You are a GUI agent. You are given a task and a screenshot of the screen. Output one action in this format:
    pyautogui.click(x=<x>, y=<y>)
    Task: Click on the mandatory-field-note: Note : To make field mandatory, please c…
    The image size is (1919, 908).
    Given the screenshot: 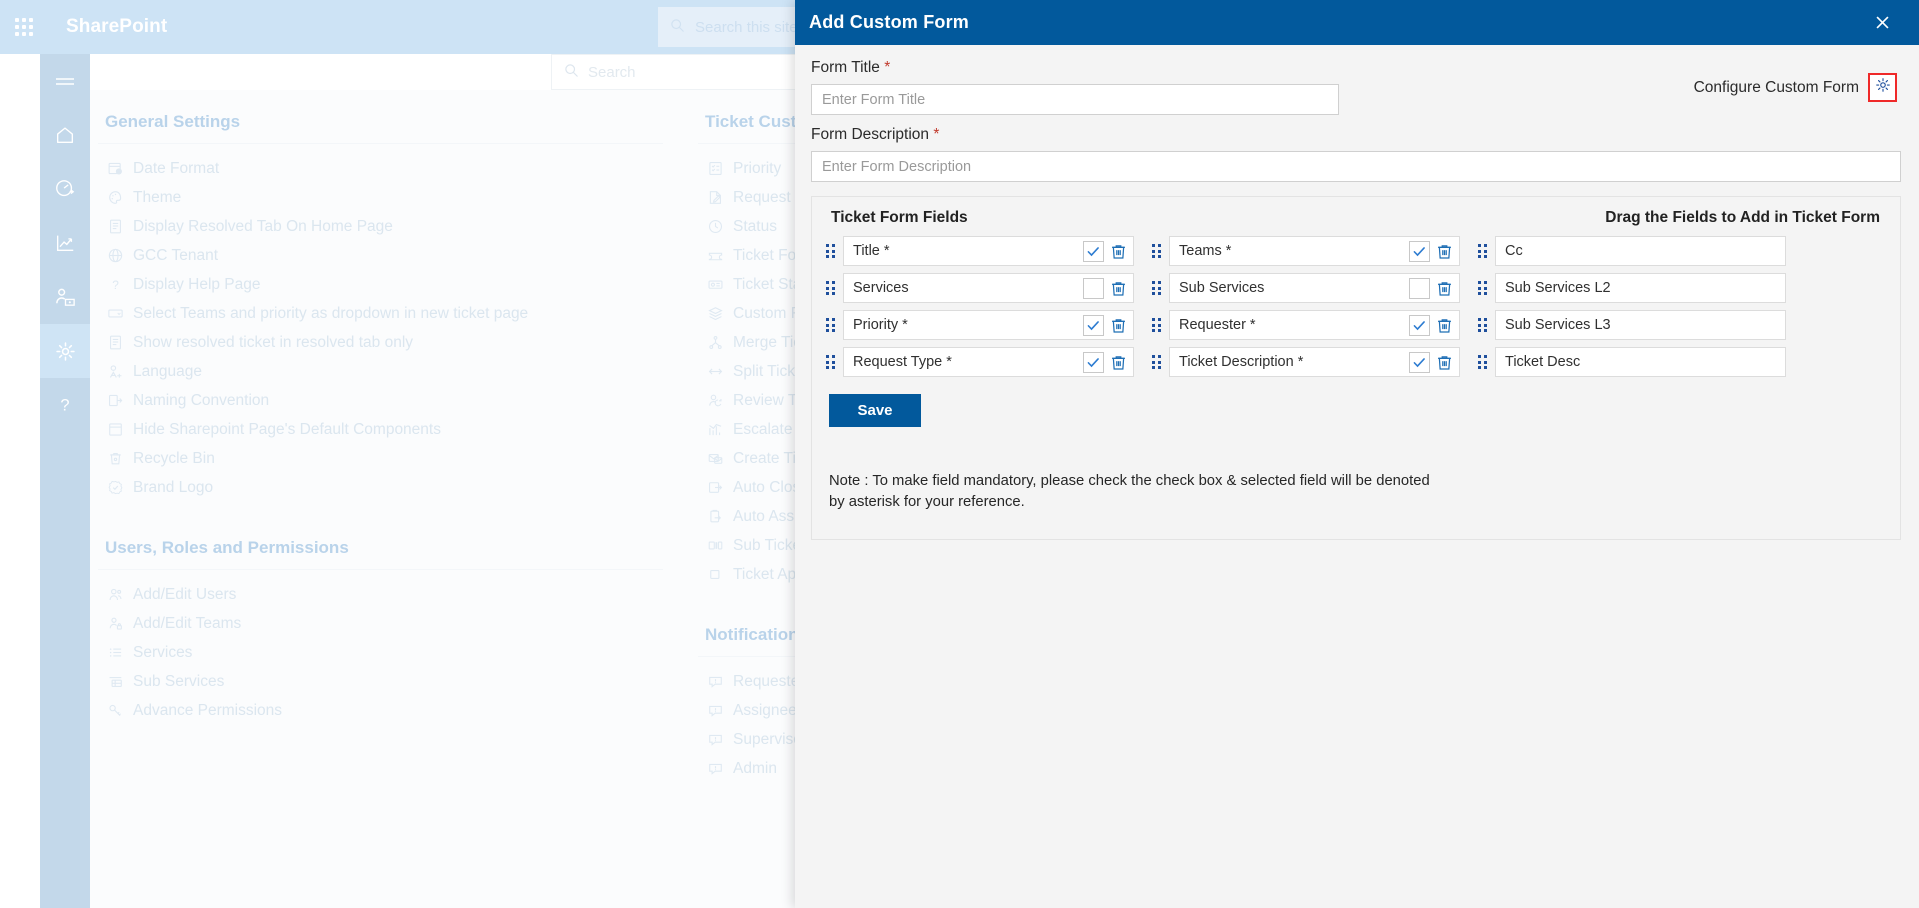 What is the action you would take?
    pyautogui.click(x=1129, y=491)
    